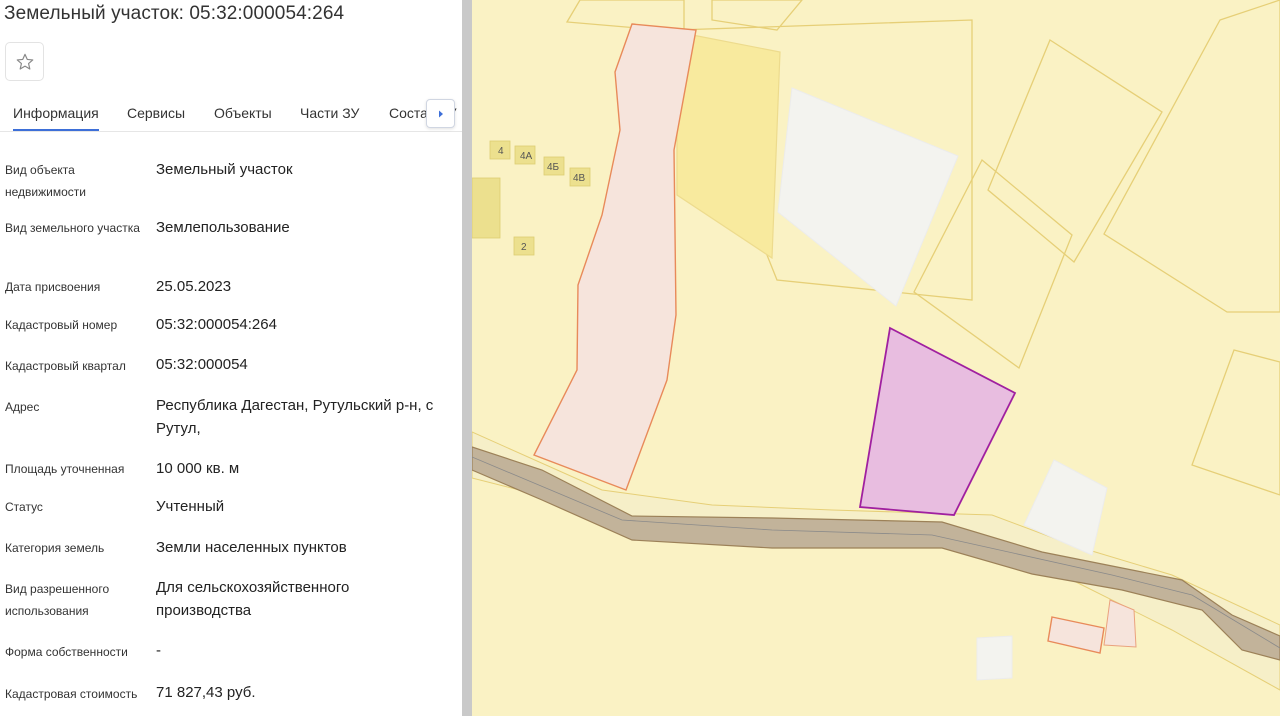  I want to click on tab-objects: Объекты, so click(243, 113).